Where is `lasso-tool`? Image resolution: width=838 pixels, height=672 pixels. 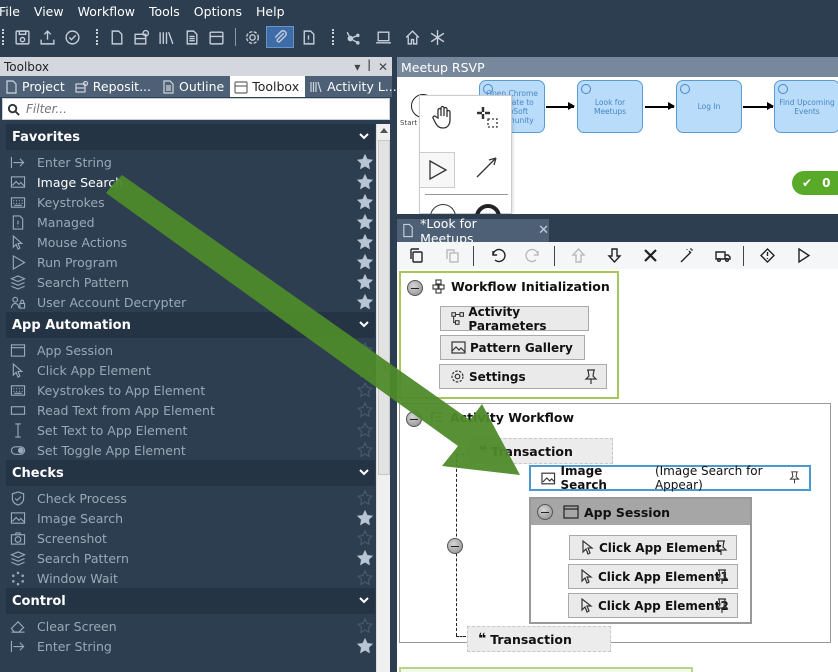
lasso-tool is located at coordinates (487, 117).